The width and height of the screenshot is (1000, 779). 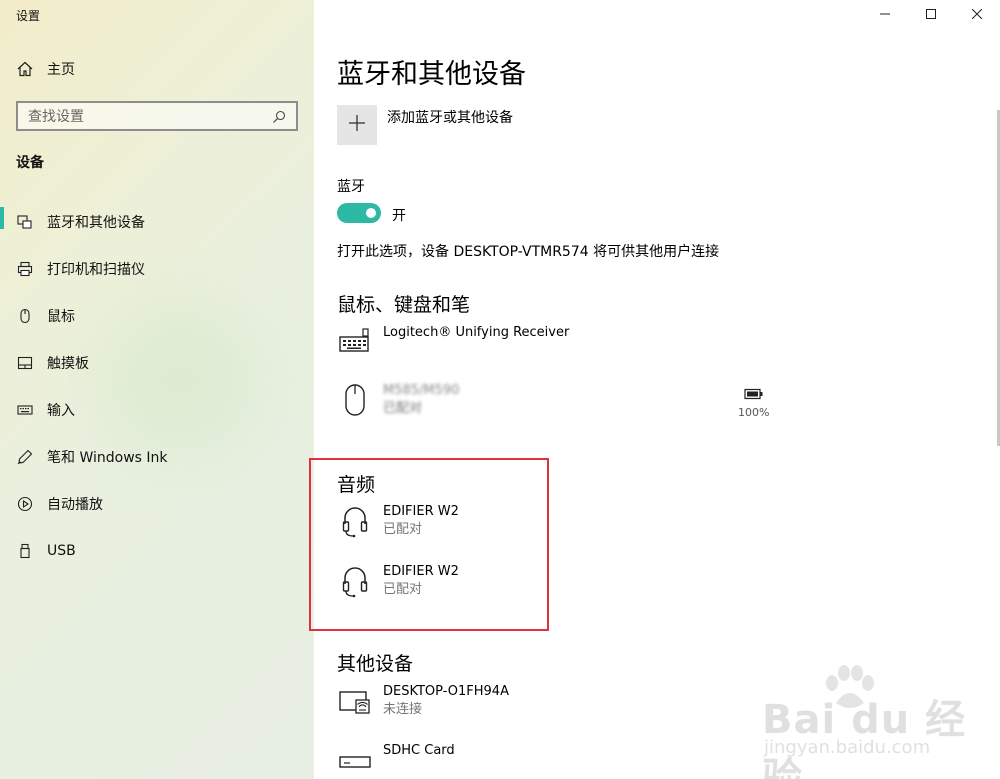 What do you see at coordinates (28, 16) in the screenshot?
I see `app-title: 设置` at bounding box center [28, 16].